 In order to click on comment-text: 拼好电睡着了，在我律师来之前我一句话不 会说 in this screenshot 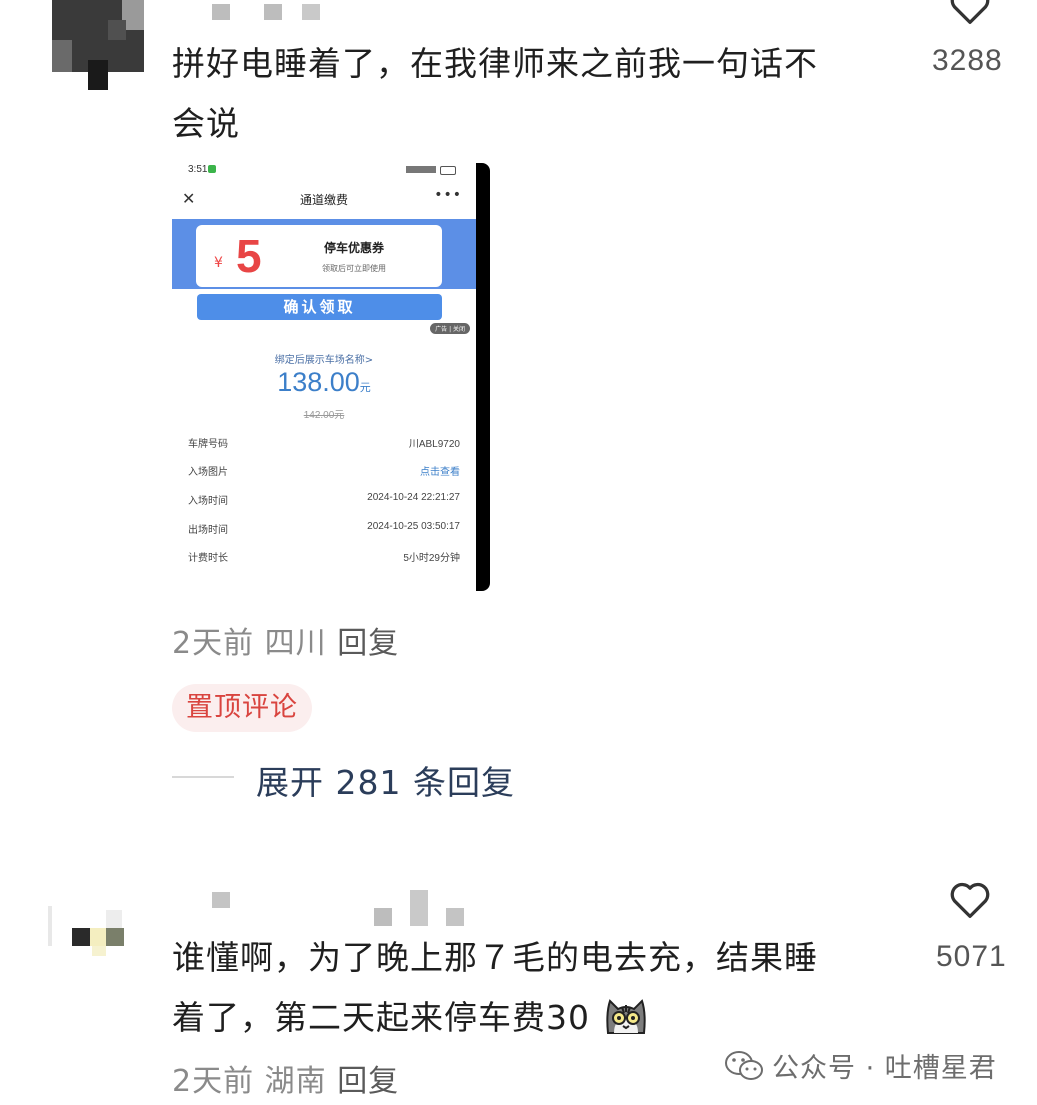, I will do `click(495, 93)`.